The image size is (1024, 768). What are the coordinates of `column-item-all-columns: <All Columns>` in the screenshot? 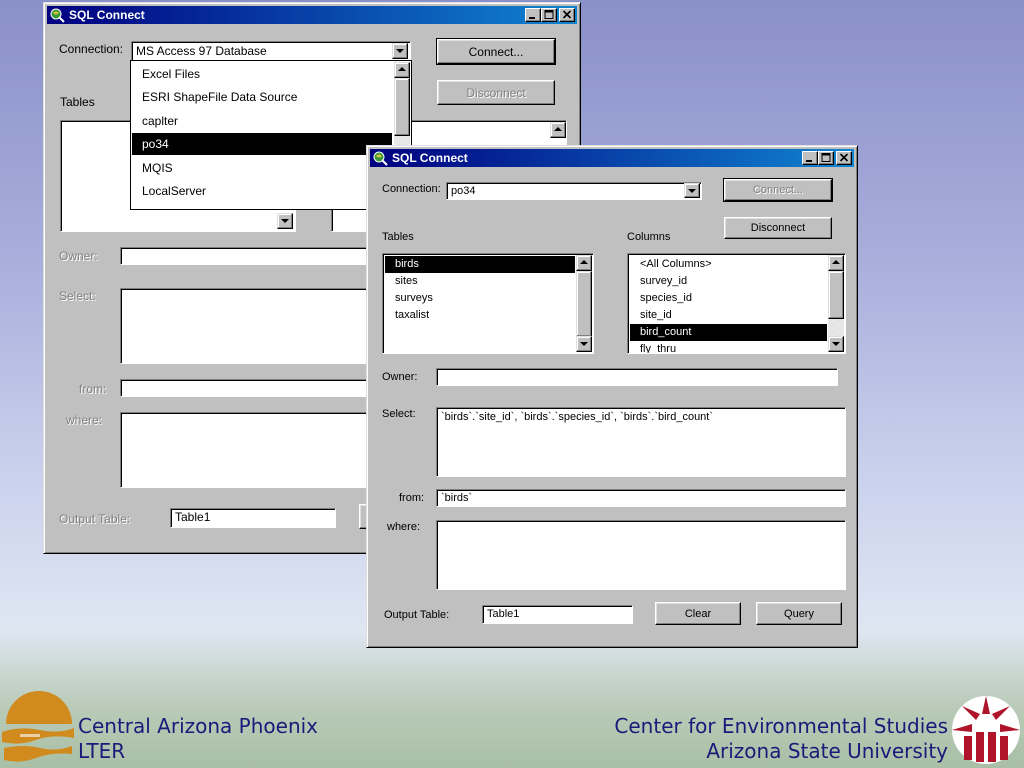 It's located at (728, 264).